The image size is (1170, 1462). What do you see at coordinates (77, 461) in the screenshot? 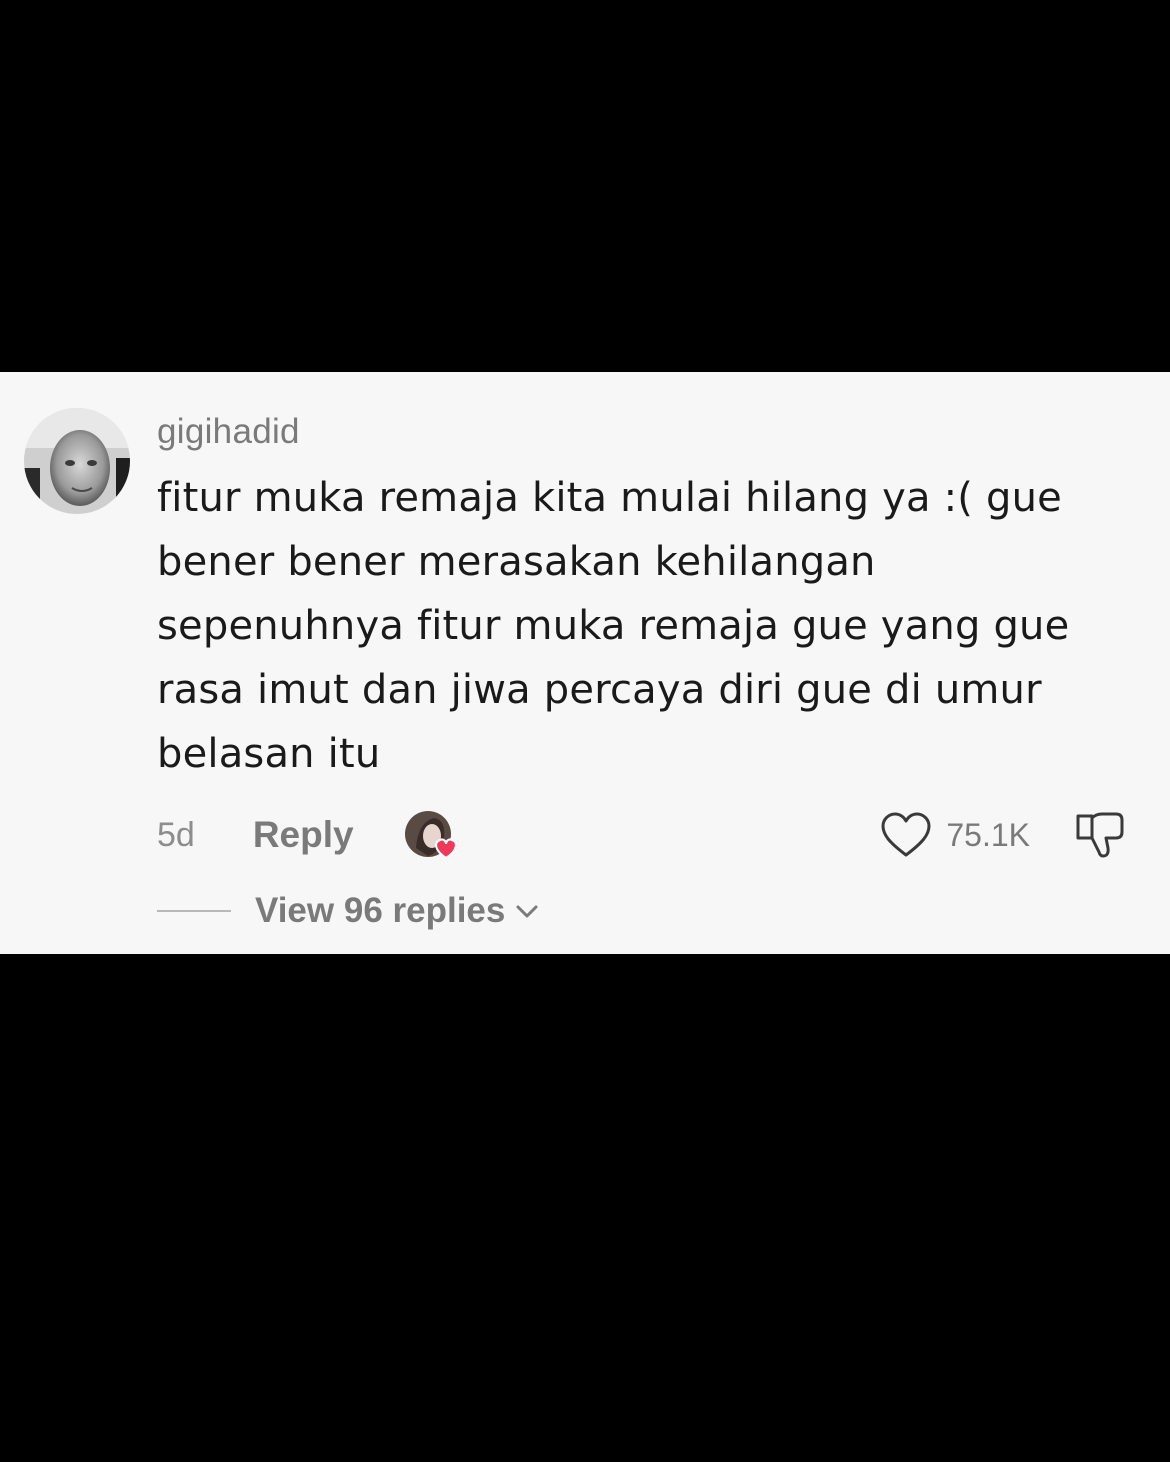
I see `avatar` at bounding box center [77, 461].